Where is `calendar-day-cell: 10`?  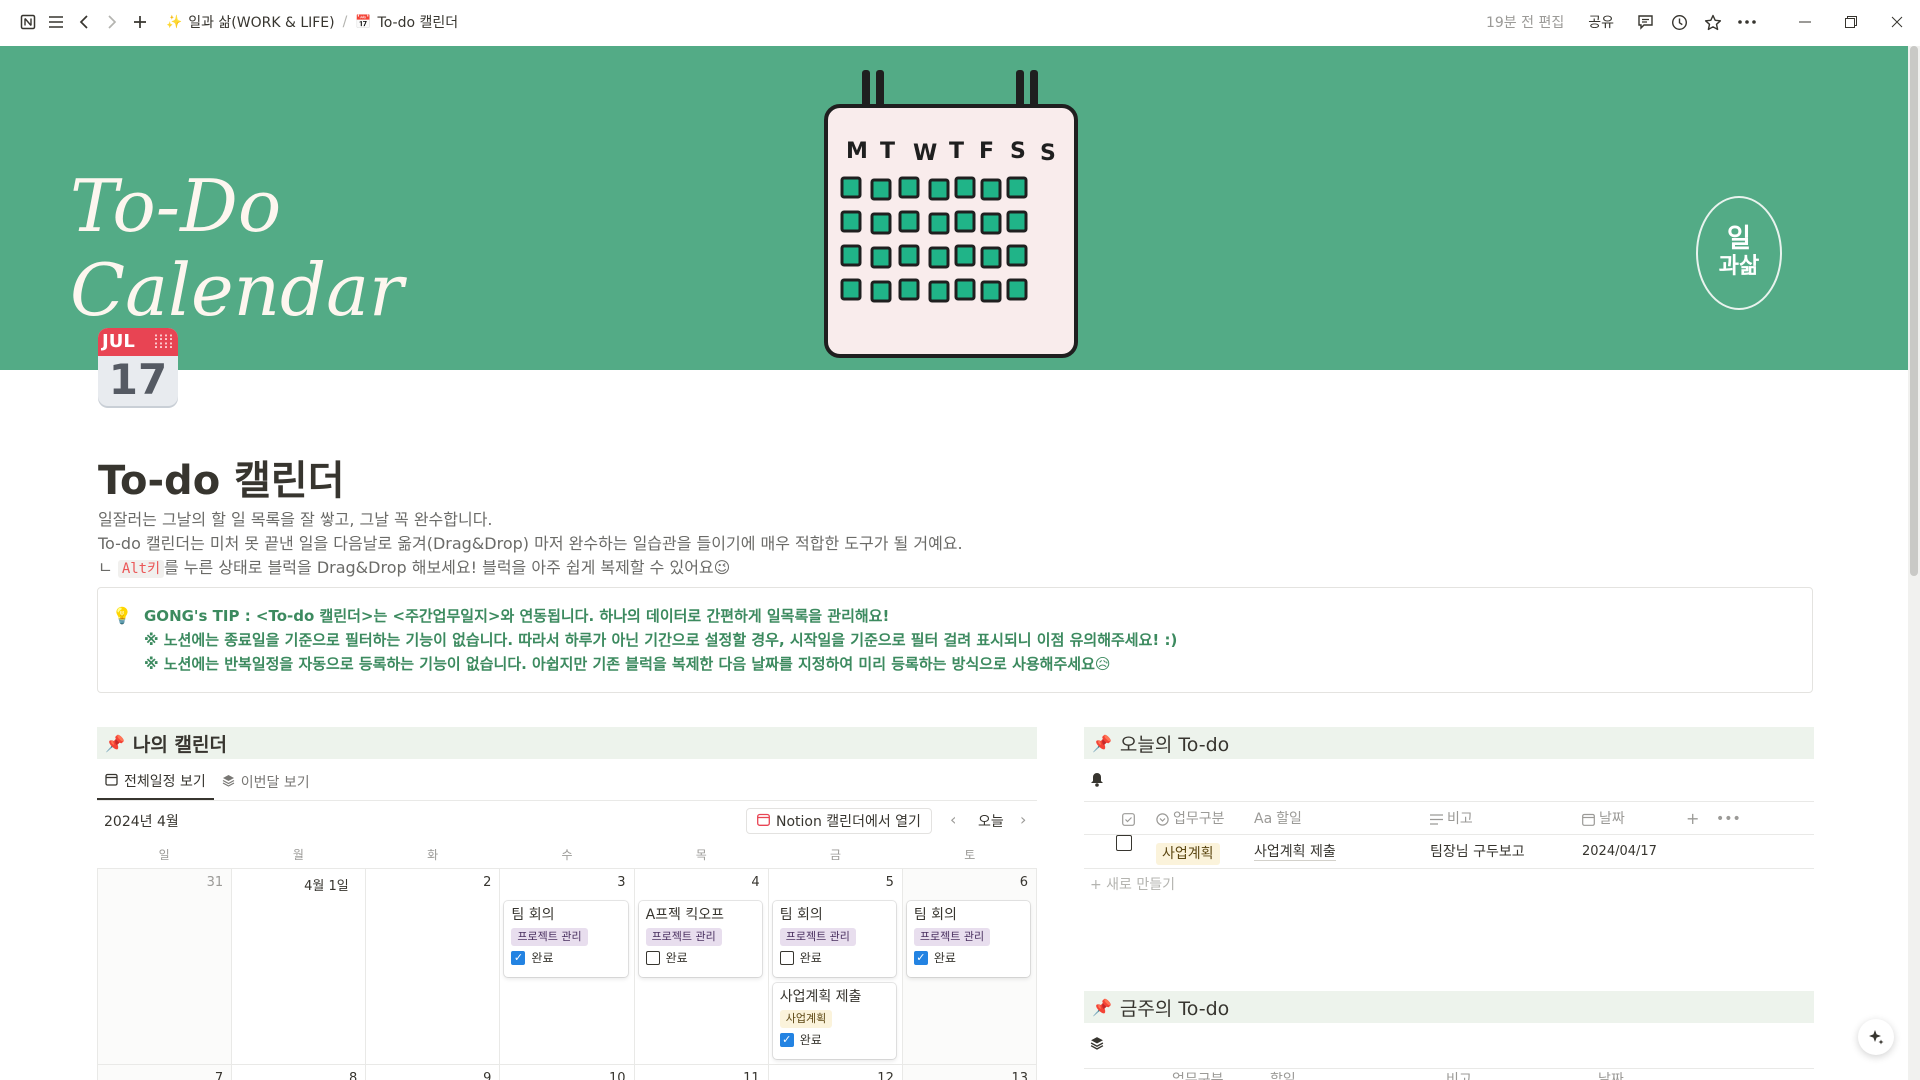 calendar-day-cell: 10 is located at coordinates (567, 1072).